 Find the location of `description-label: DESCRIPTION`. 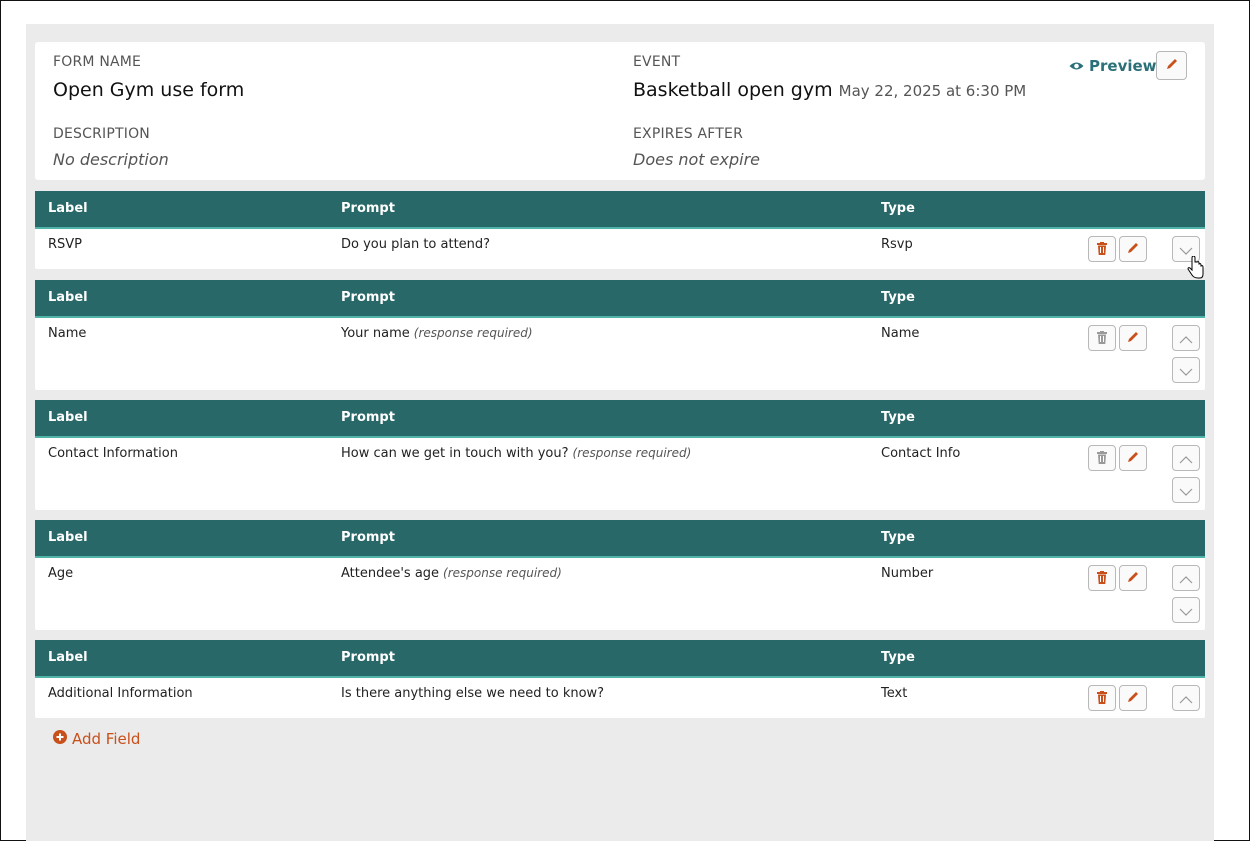

description-label: DESCRIPTION is located at coordinates (101, 134).